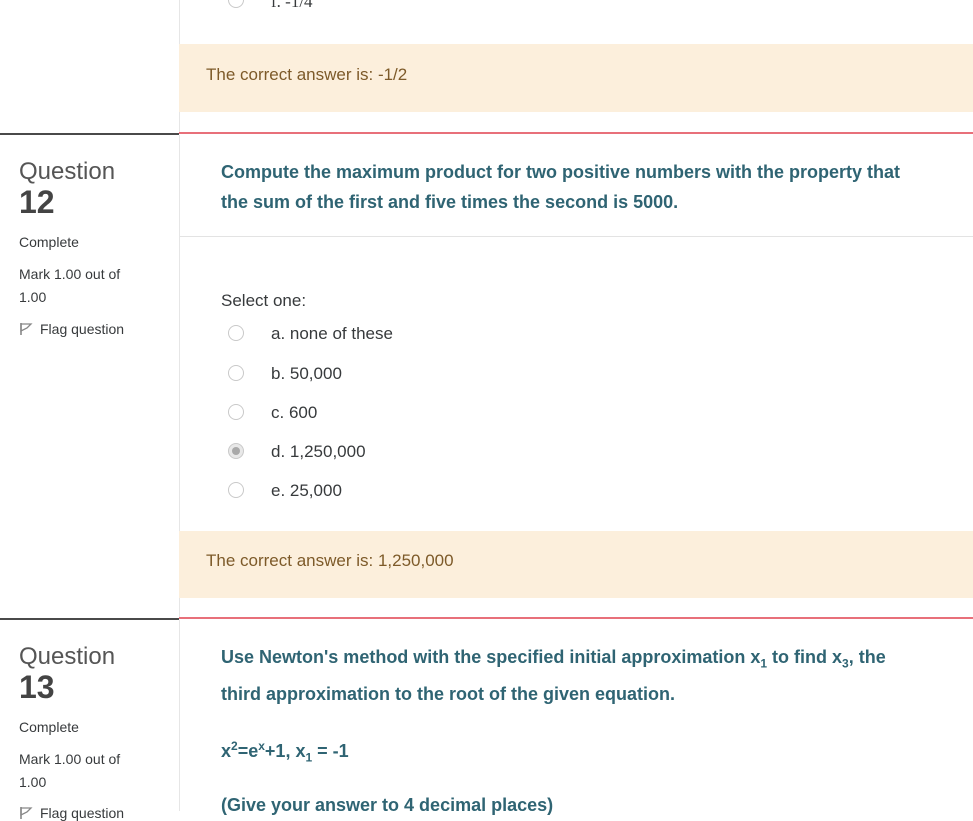 Image resolution: width=973 pixels, height=821 pixels. I want to click on q12-flag-label: Flag question, so click(82, 329).